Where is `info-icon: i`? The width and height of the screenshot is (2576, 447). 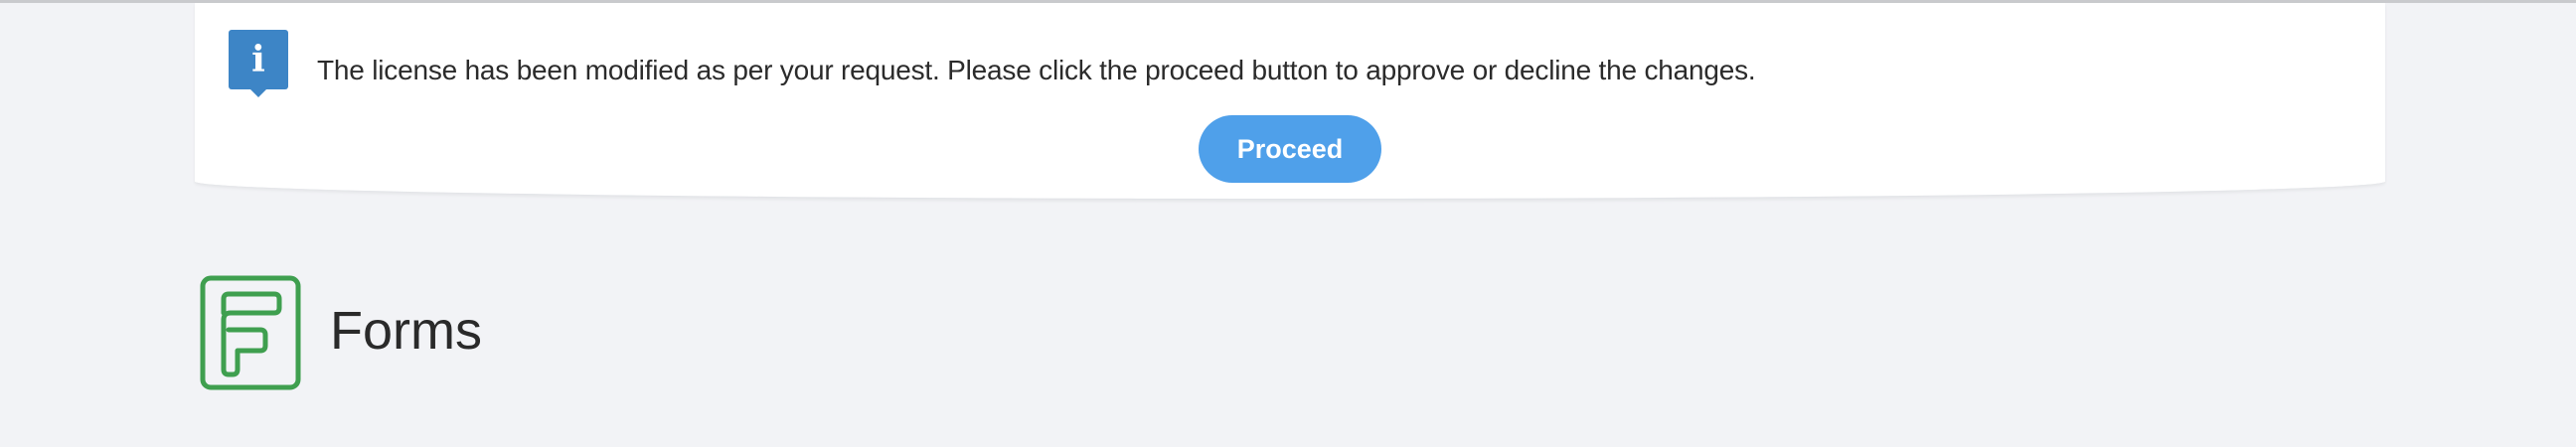 info-icon: i is located at coordinates (258, 63).